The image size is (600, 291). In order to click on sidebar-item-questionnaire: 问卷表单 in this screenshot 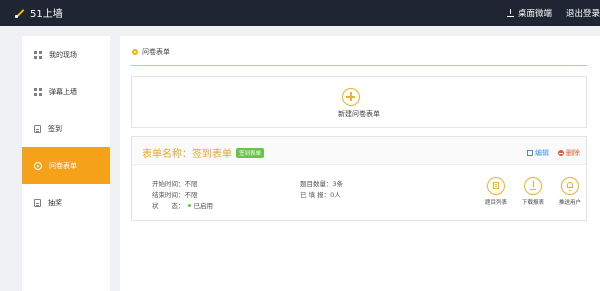, I will do `click(66, 165)`.